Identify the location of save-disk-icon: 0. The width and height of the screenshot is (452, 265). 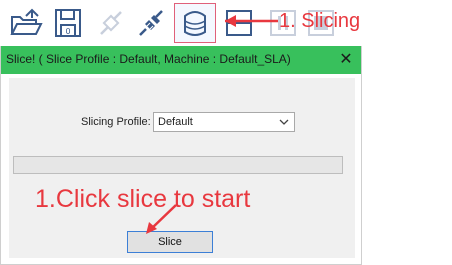
(68, 23).